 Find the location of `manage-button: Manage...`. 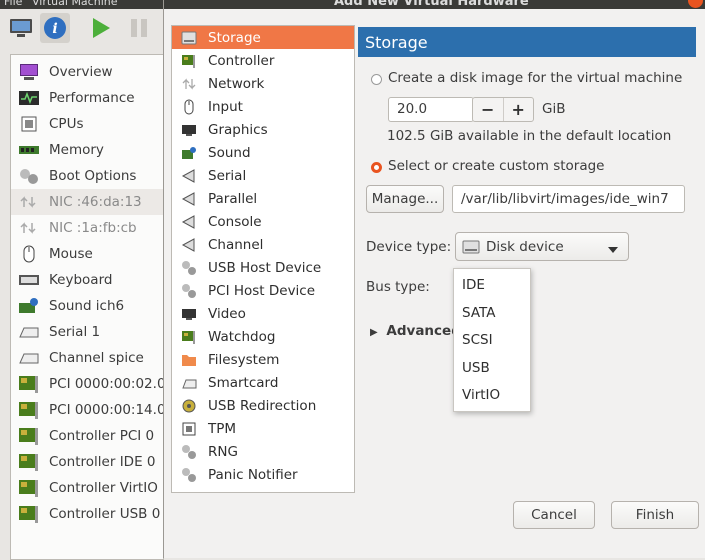

manage-button: Manage... is located at coordinates (405, 199).